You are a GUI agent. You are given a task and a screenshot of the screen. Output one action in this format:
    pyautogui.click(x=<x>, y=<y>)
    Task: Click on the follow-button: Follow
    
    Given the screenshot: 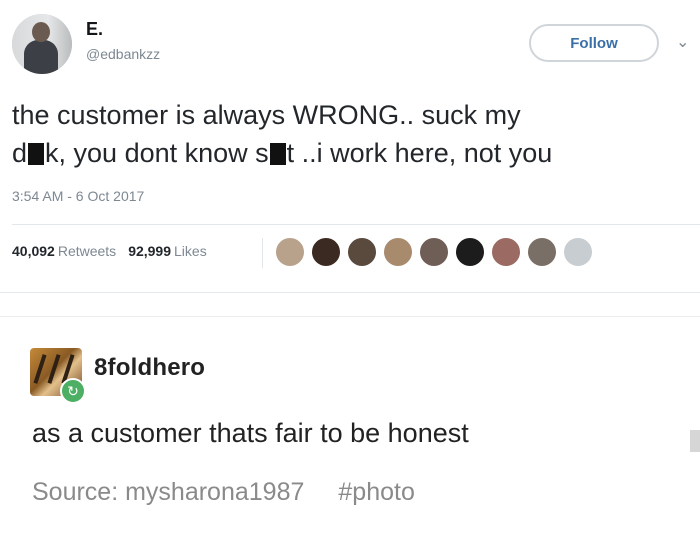 What is the action you would take?
    pyautogui.click(x=594, y=43)
    